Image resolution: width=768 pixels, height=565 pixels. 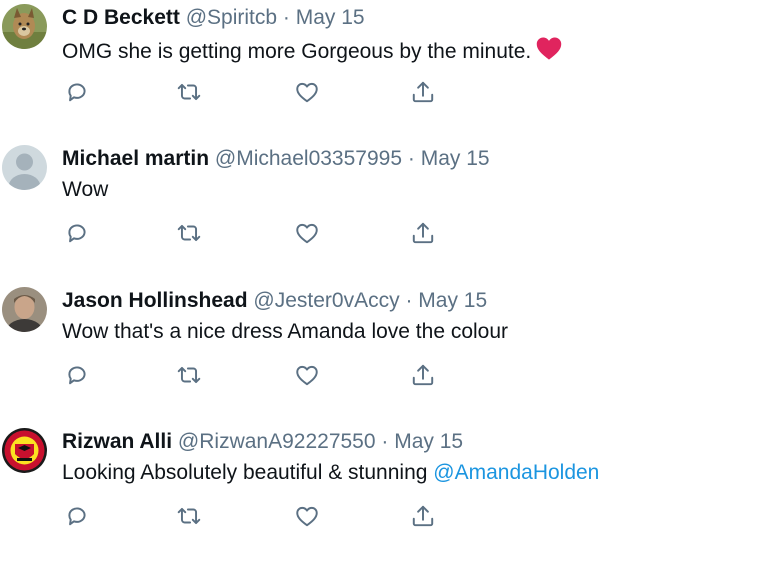 I want to click on tweet-text: Wow, so click(x=85, y=189).